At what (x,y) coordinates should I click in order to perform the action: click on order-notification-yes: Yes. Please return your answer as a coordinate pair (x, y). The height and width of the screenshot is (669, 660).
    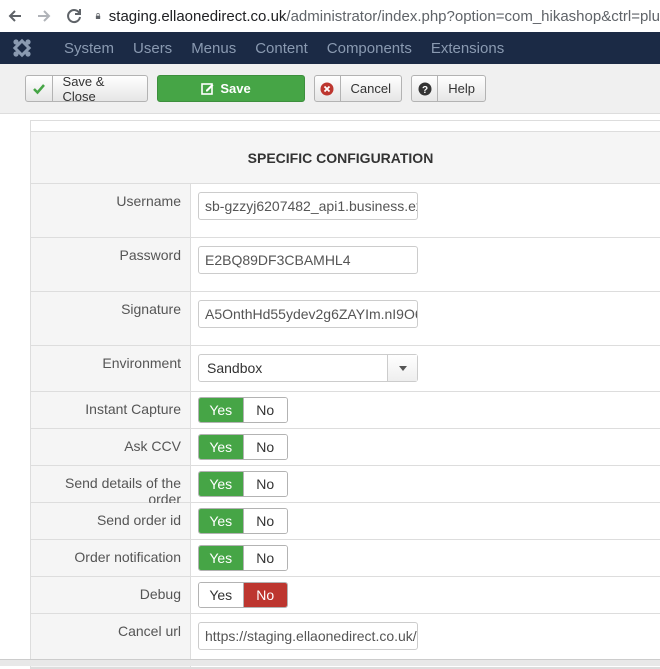
    Looking at the image, I should click on (221, 558).